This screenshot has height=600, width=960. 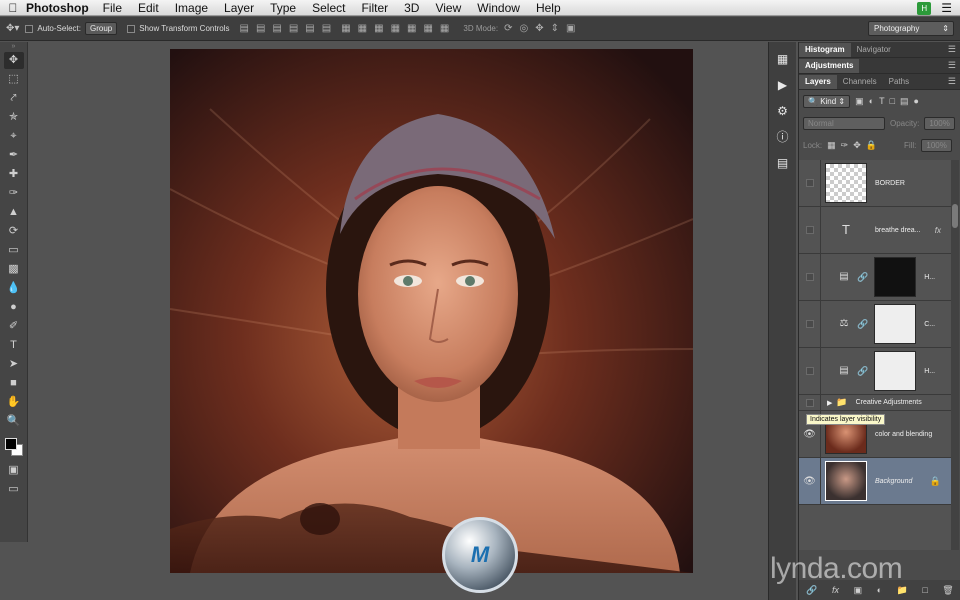 I want to click on new-layer-icon: □, so click(x=924, y=590).